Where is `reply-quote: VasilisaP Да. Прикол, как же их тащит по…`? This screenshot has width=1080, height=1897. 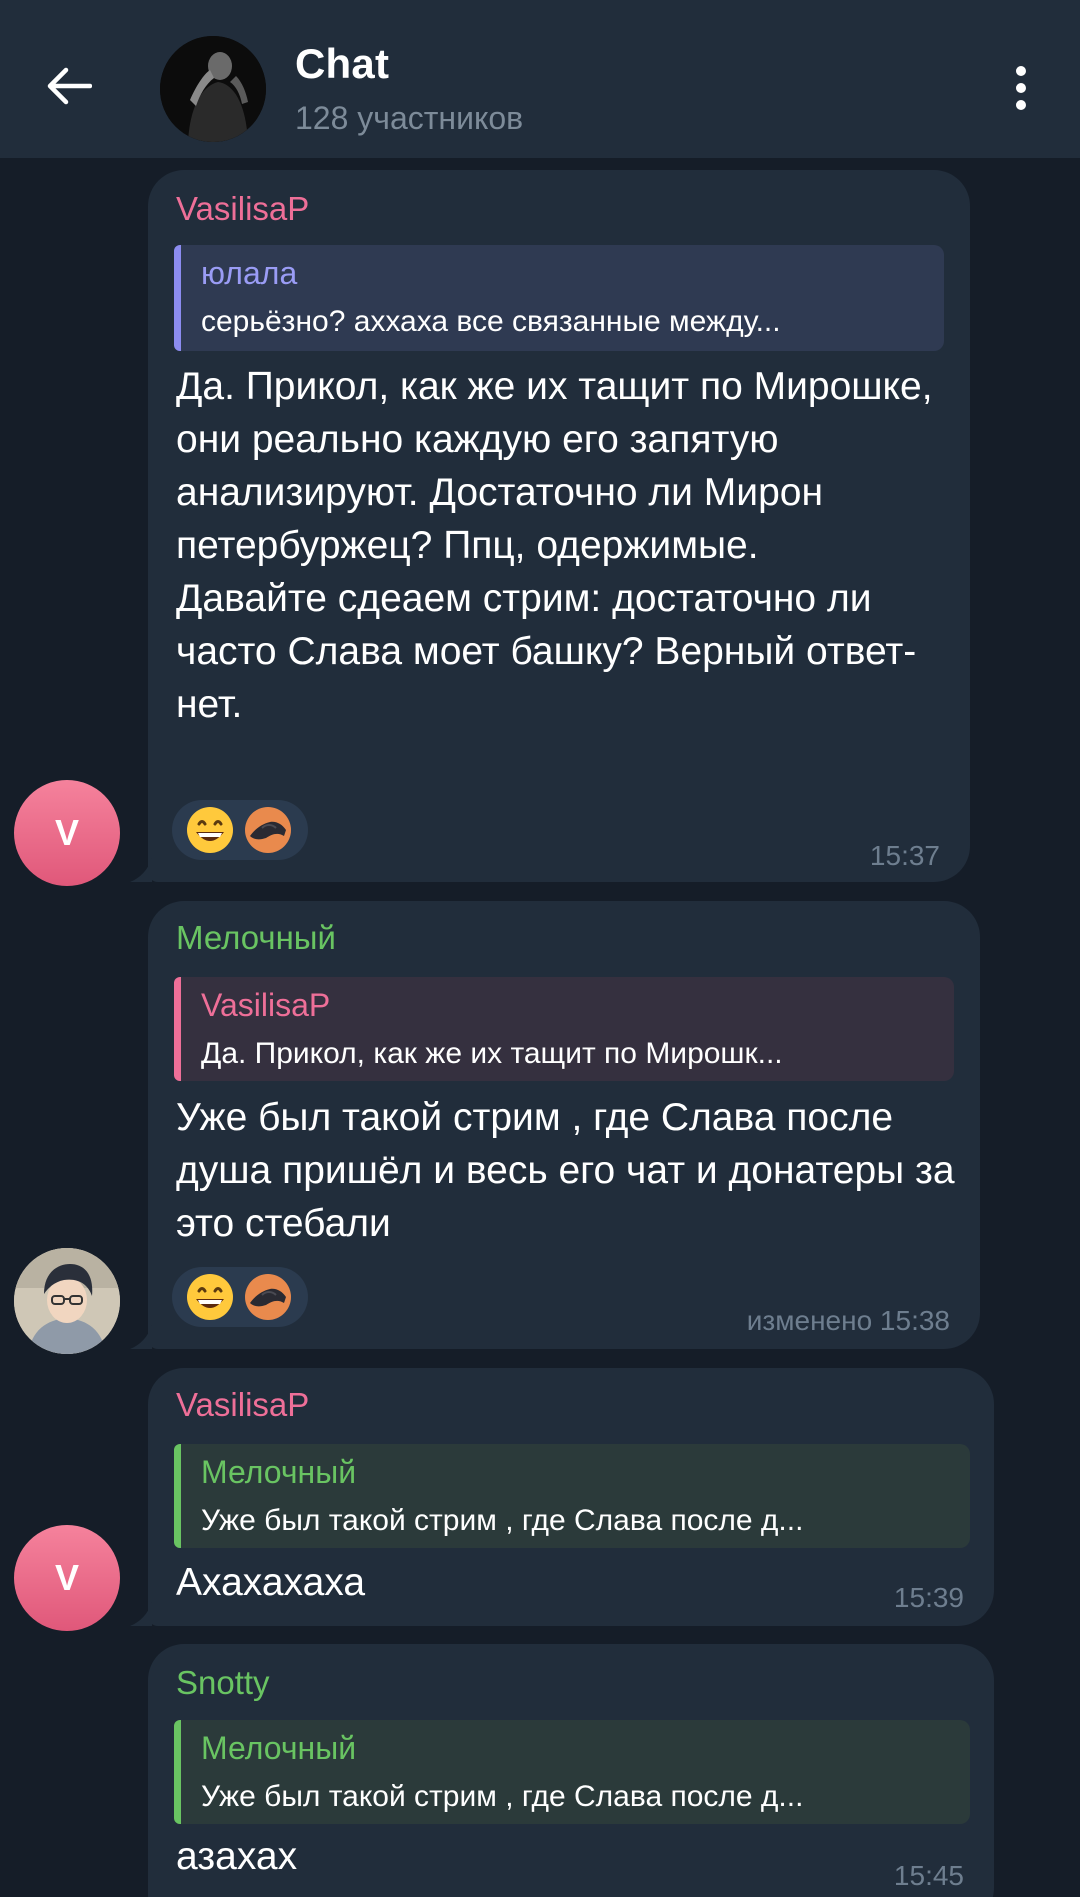
reply-quote: VasilisaP Да. Прикол, как же их тащит по… is located at coordinates (564, 1029).